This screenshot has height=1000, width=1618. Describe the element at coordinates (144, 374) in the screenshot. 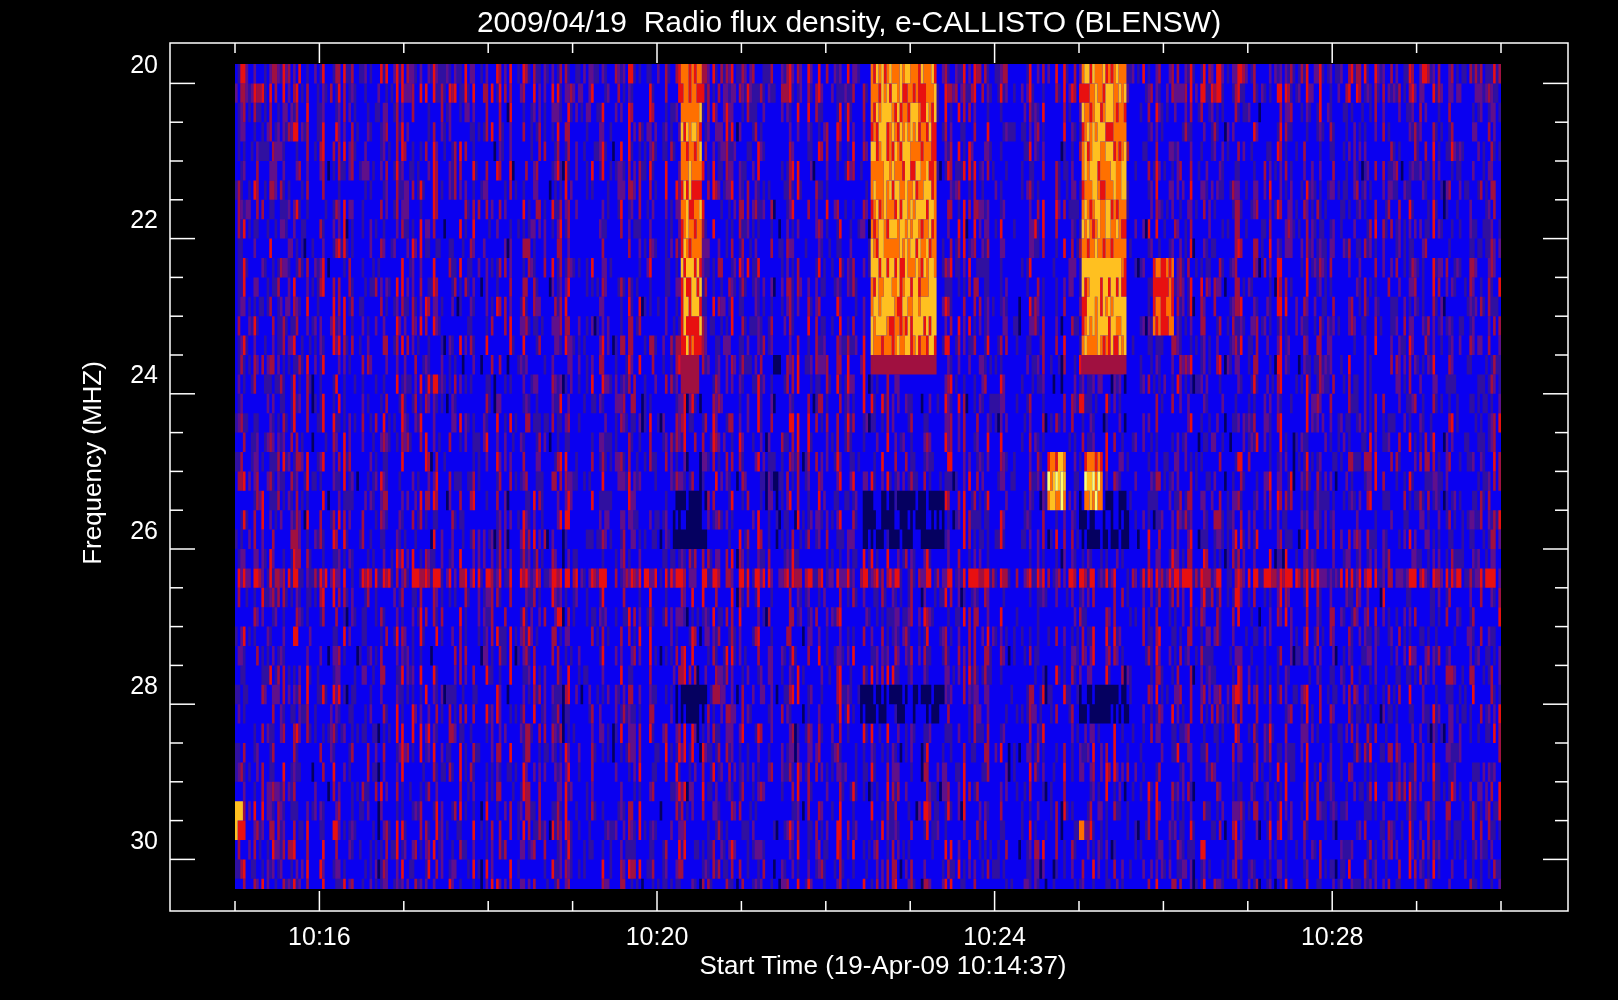

I see `y-tick-label: 24` at that location.